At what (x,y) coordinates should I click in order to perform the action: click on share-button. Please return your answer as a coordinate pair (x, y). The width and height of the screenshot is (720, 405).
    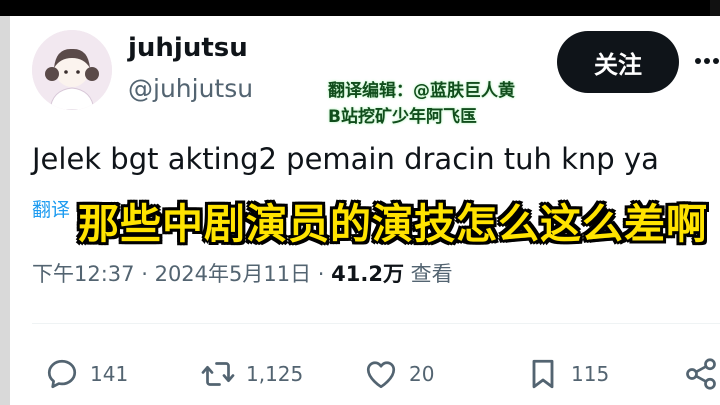
    Looking at the image, I should click on (701, 374).